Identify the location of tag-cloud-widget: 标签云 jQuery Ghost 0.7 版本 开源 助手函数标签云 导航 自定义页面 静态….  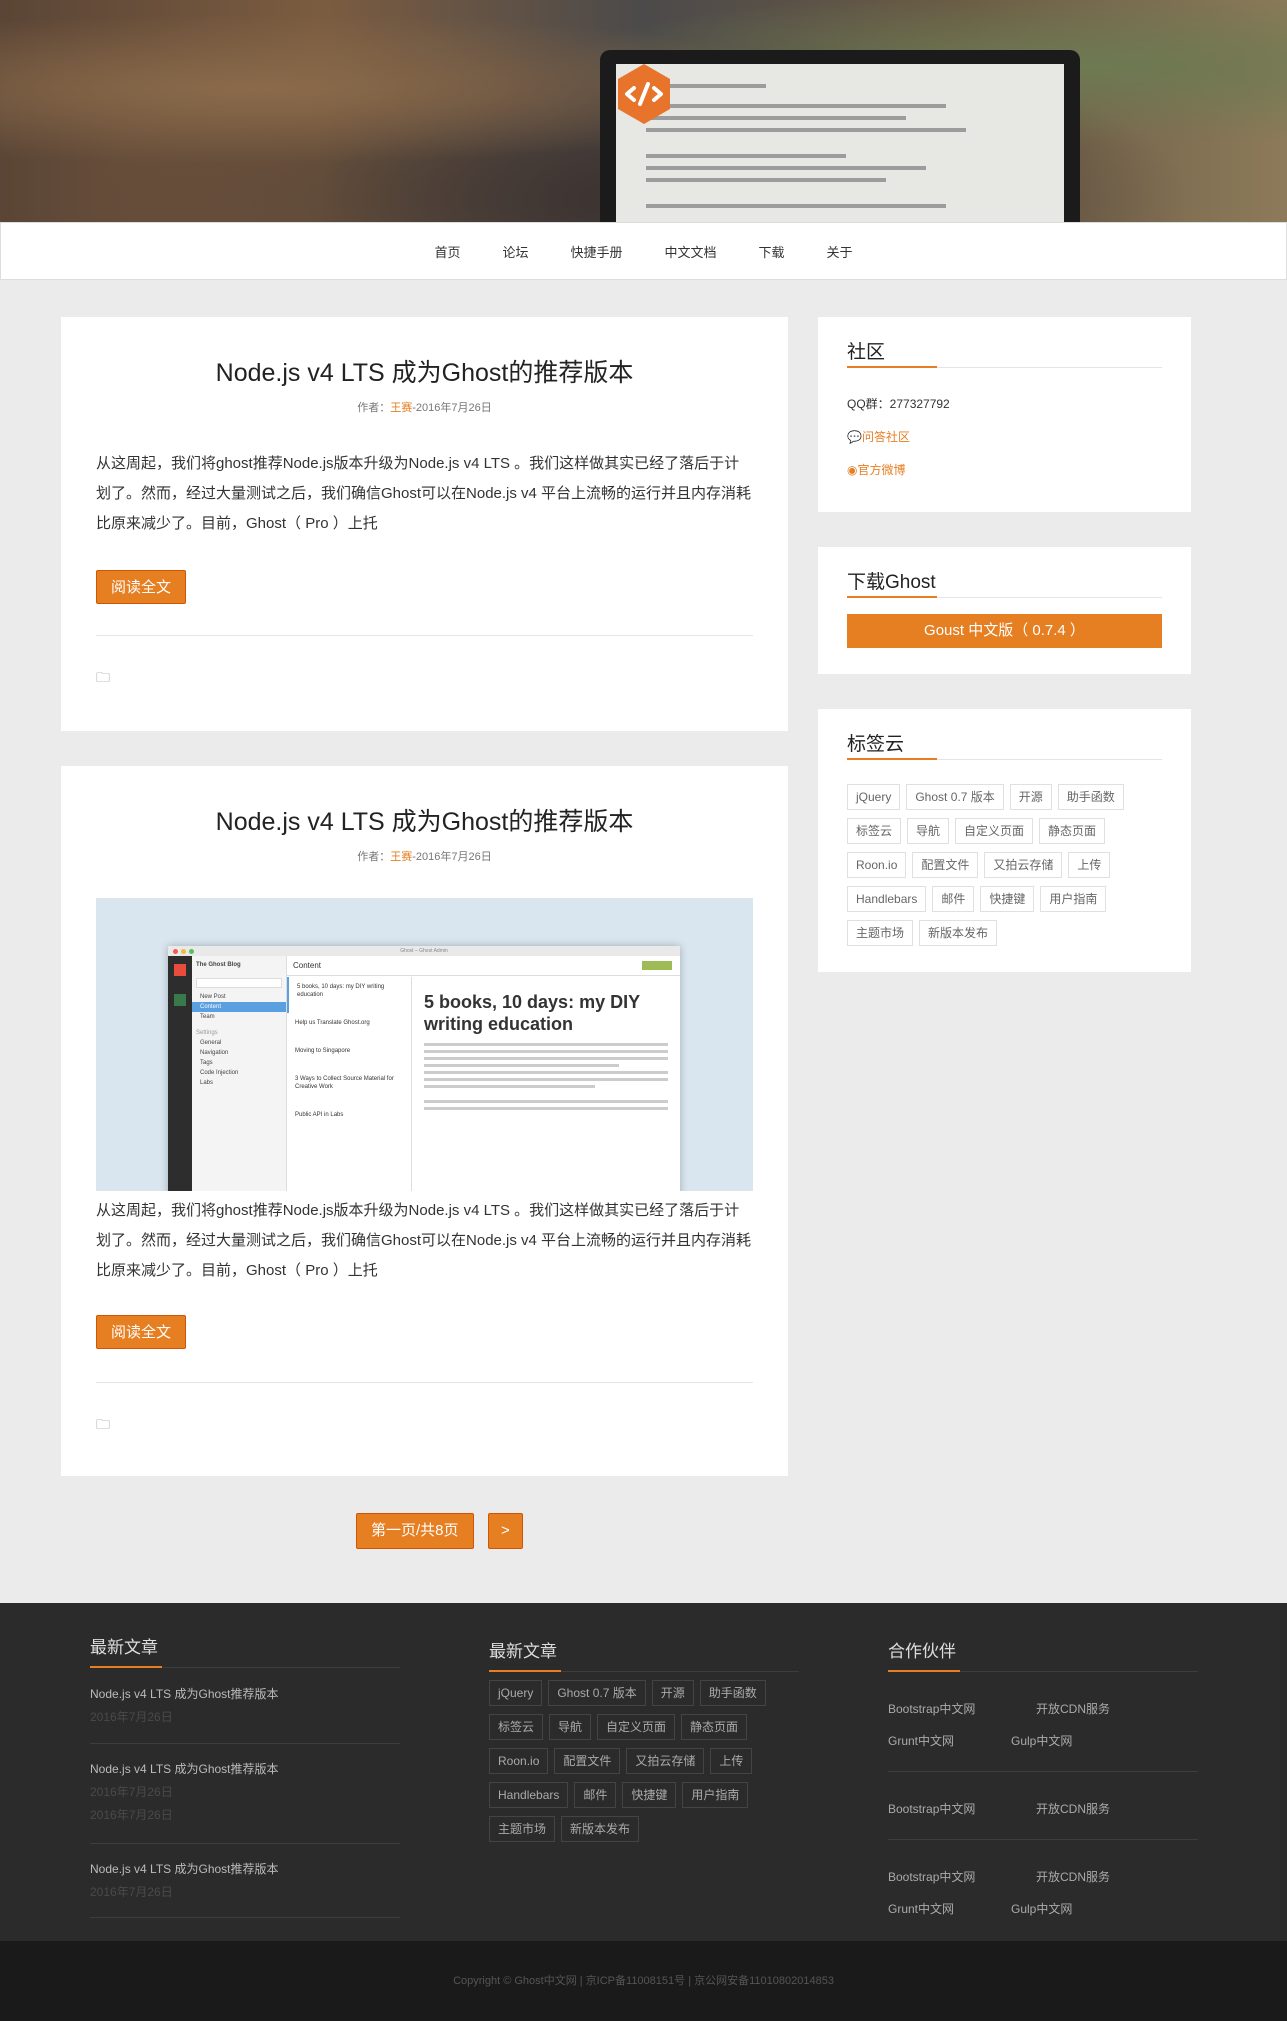
(1004, 840).